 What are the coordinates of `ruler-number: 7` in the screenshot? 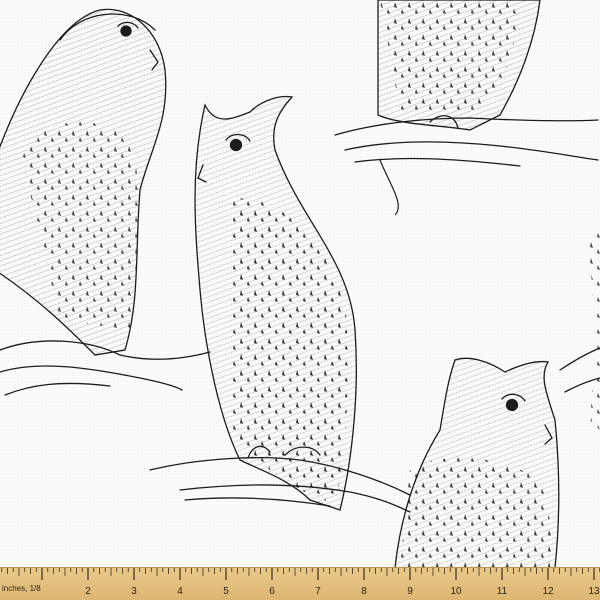 It's located at (318, 591).